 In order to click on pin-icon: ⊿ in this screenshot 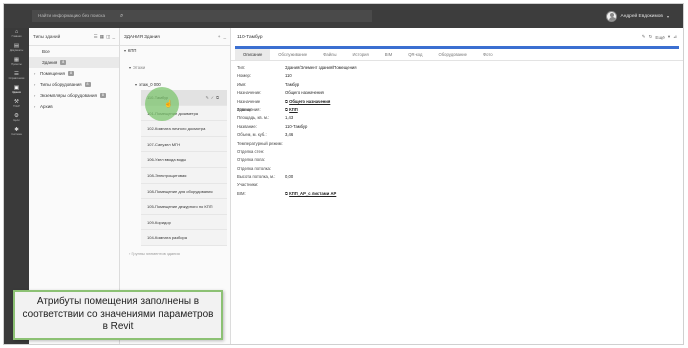, I will do `click(675, 37)`.